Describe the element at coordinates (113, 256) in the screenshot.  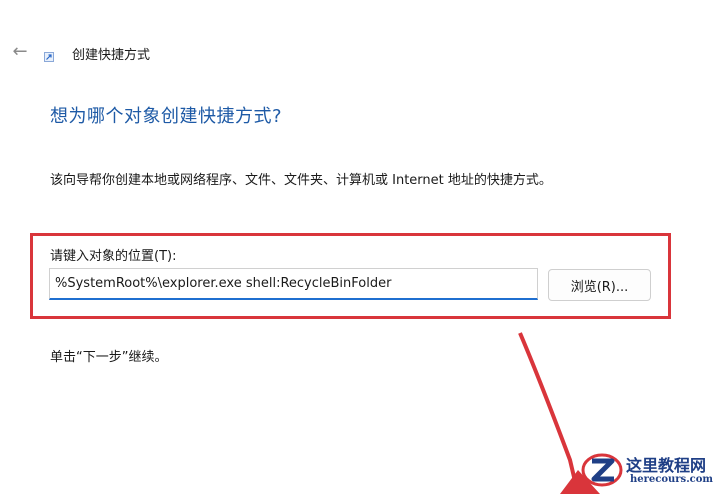
I see `location-label: 请键入对象的位置(T):` at that location.